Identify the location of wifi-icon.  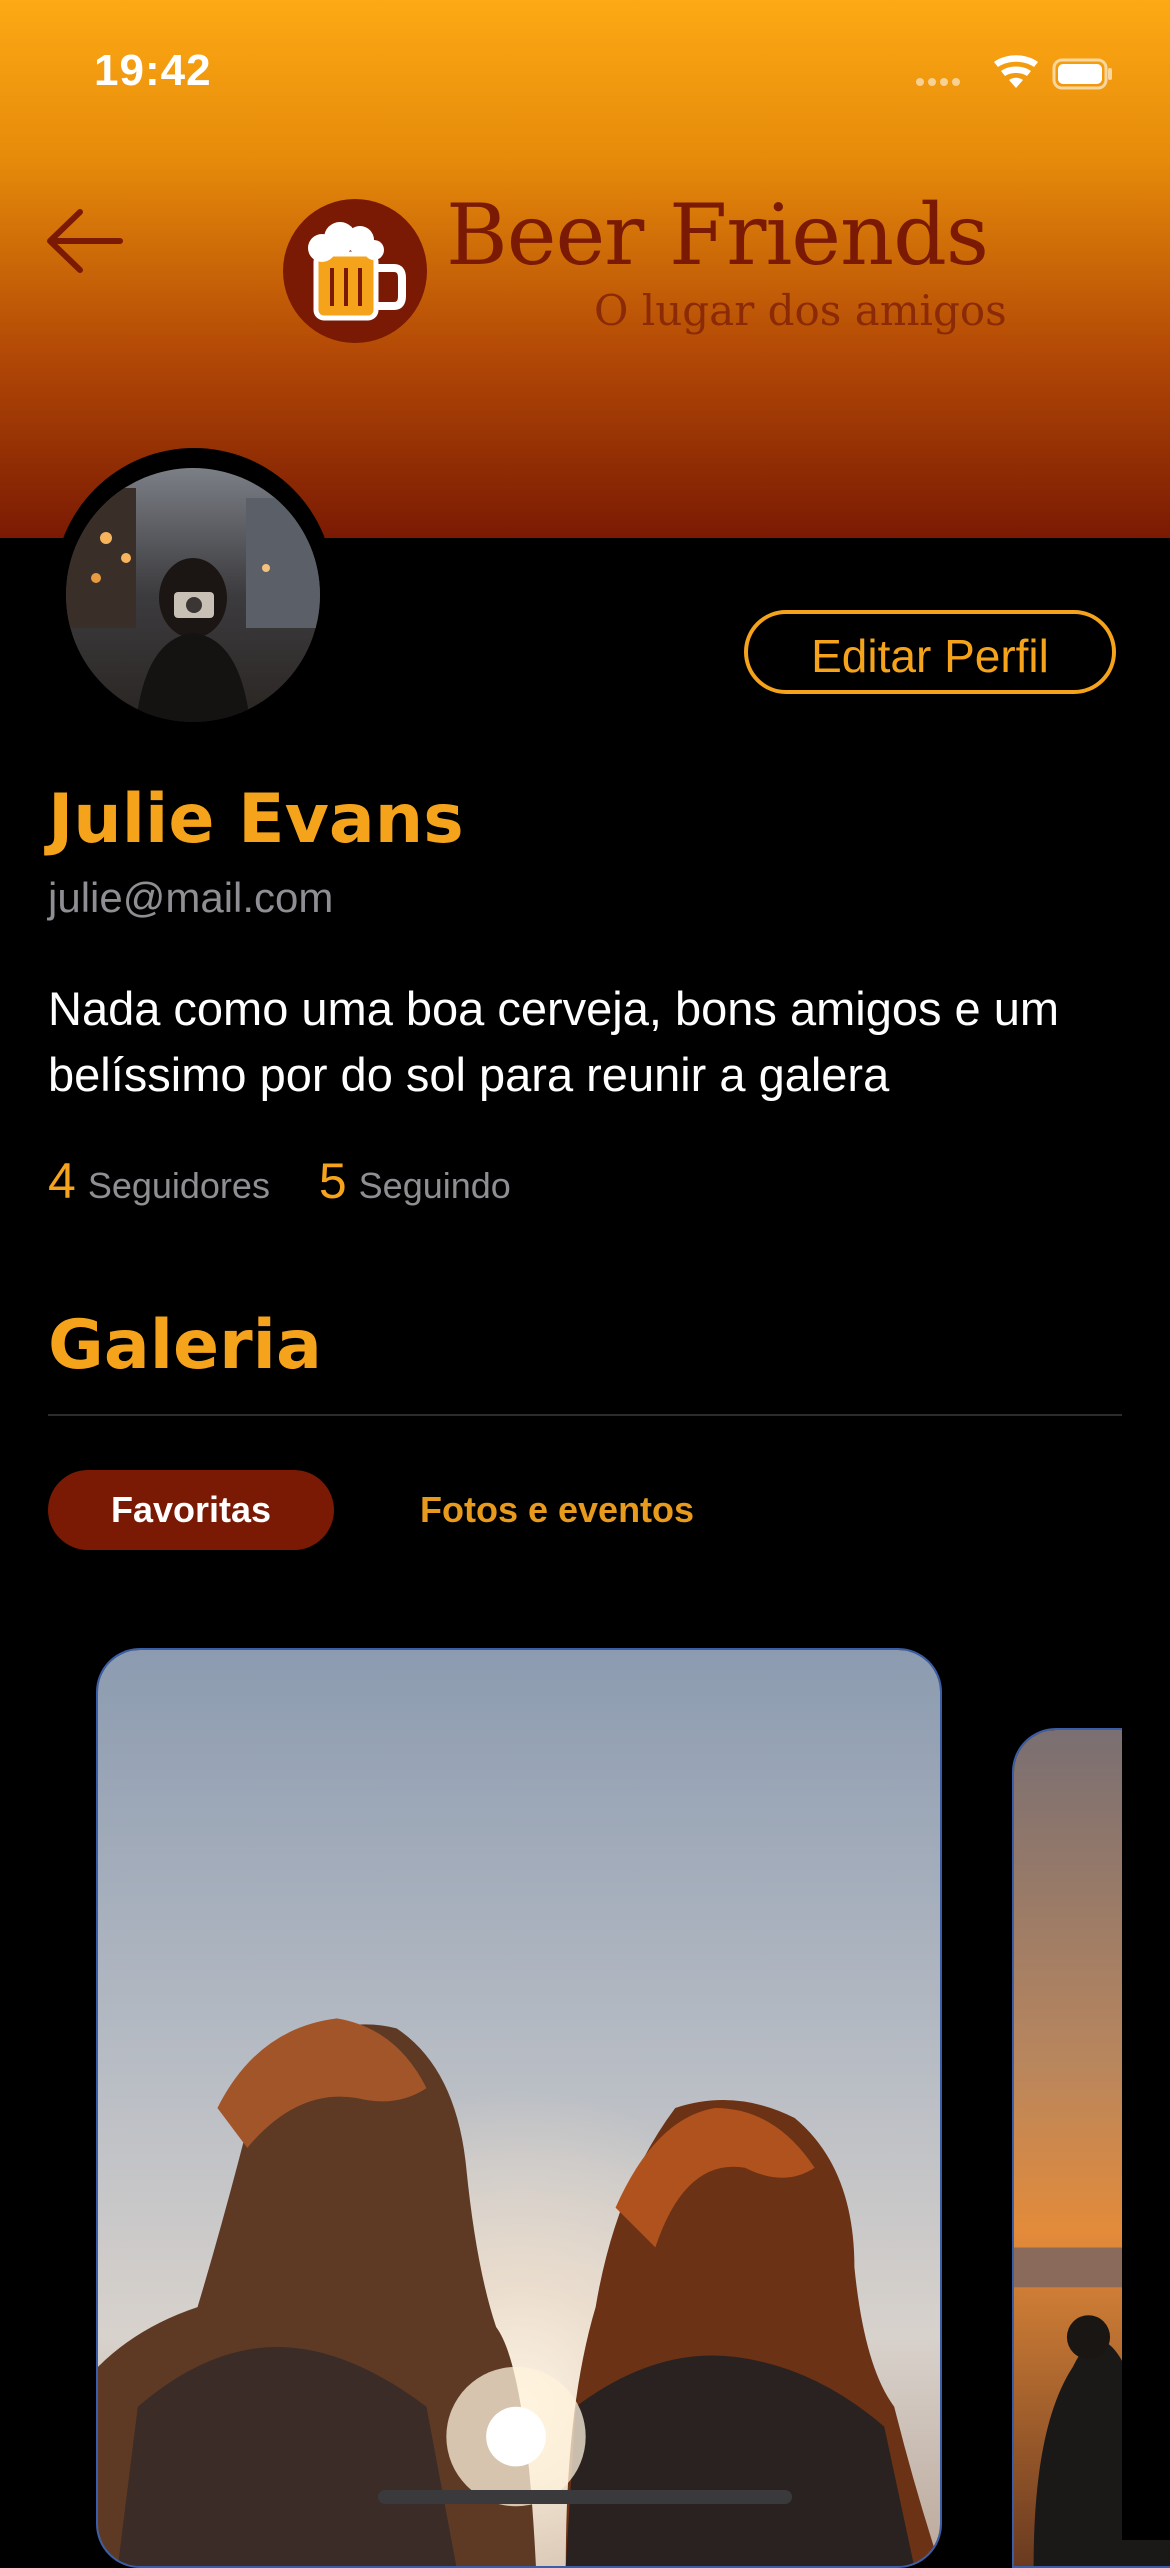
(1016, 71).